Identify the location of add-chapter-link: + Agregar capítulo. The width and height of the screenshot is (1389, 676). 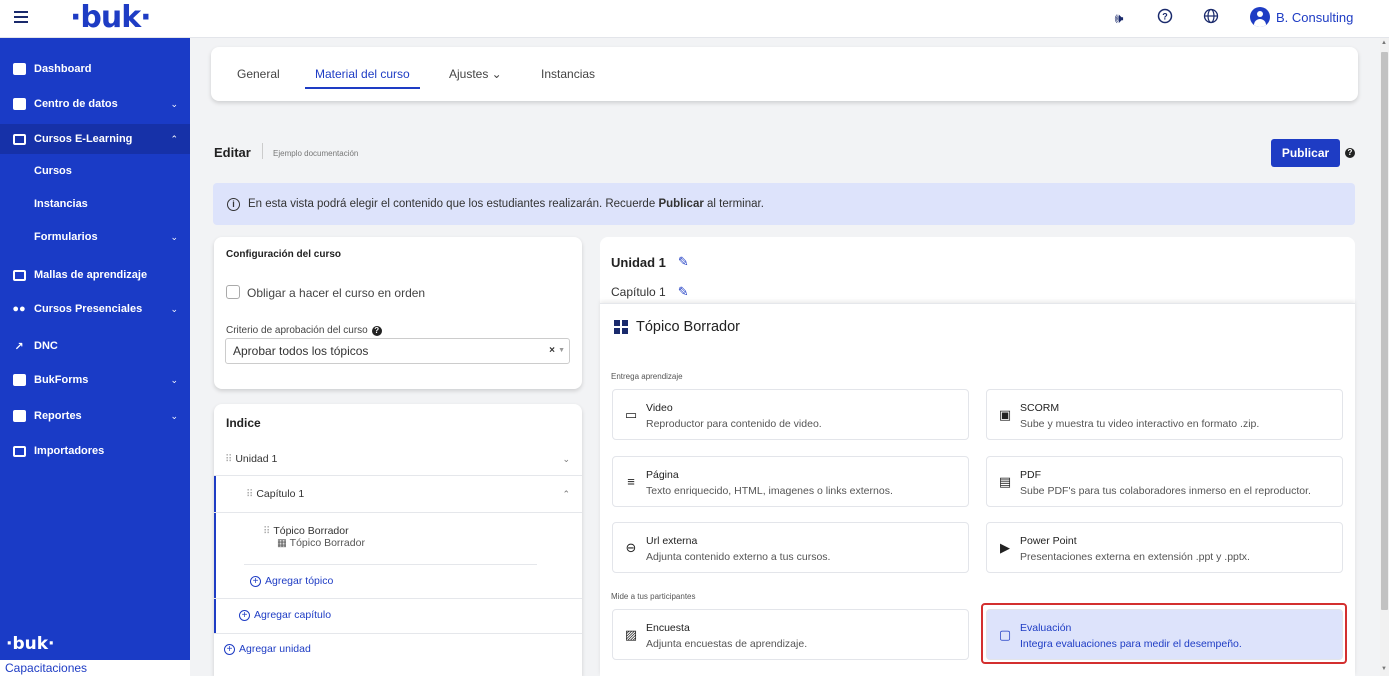
(285, 615).